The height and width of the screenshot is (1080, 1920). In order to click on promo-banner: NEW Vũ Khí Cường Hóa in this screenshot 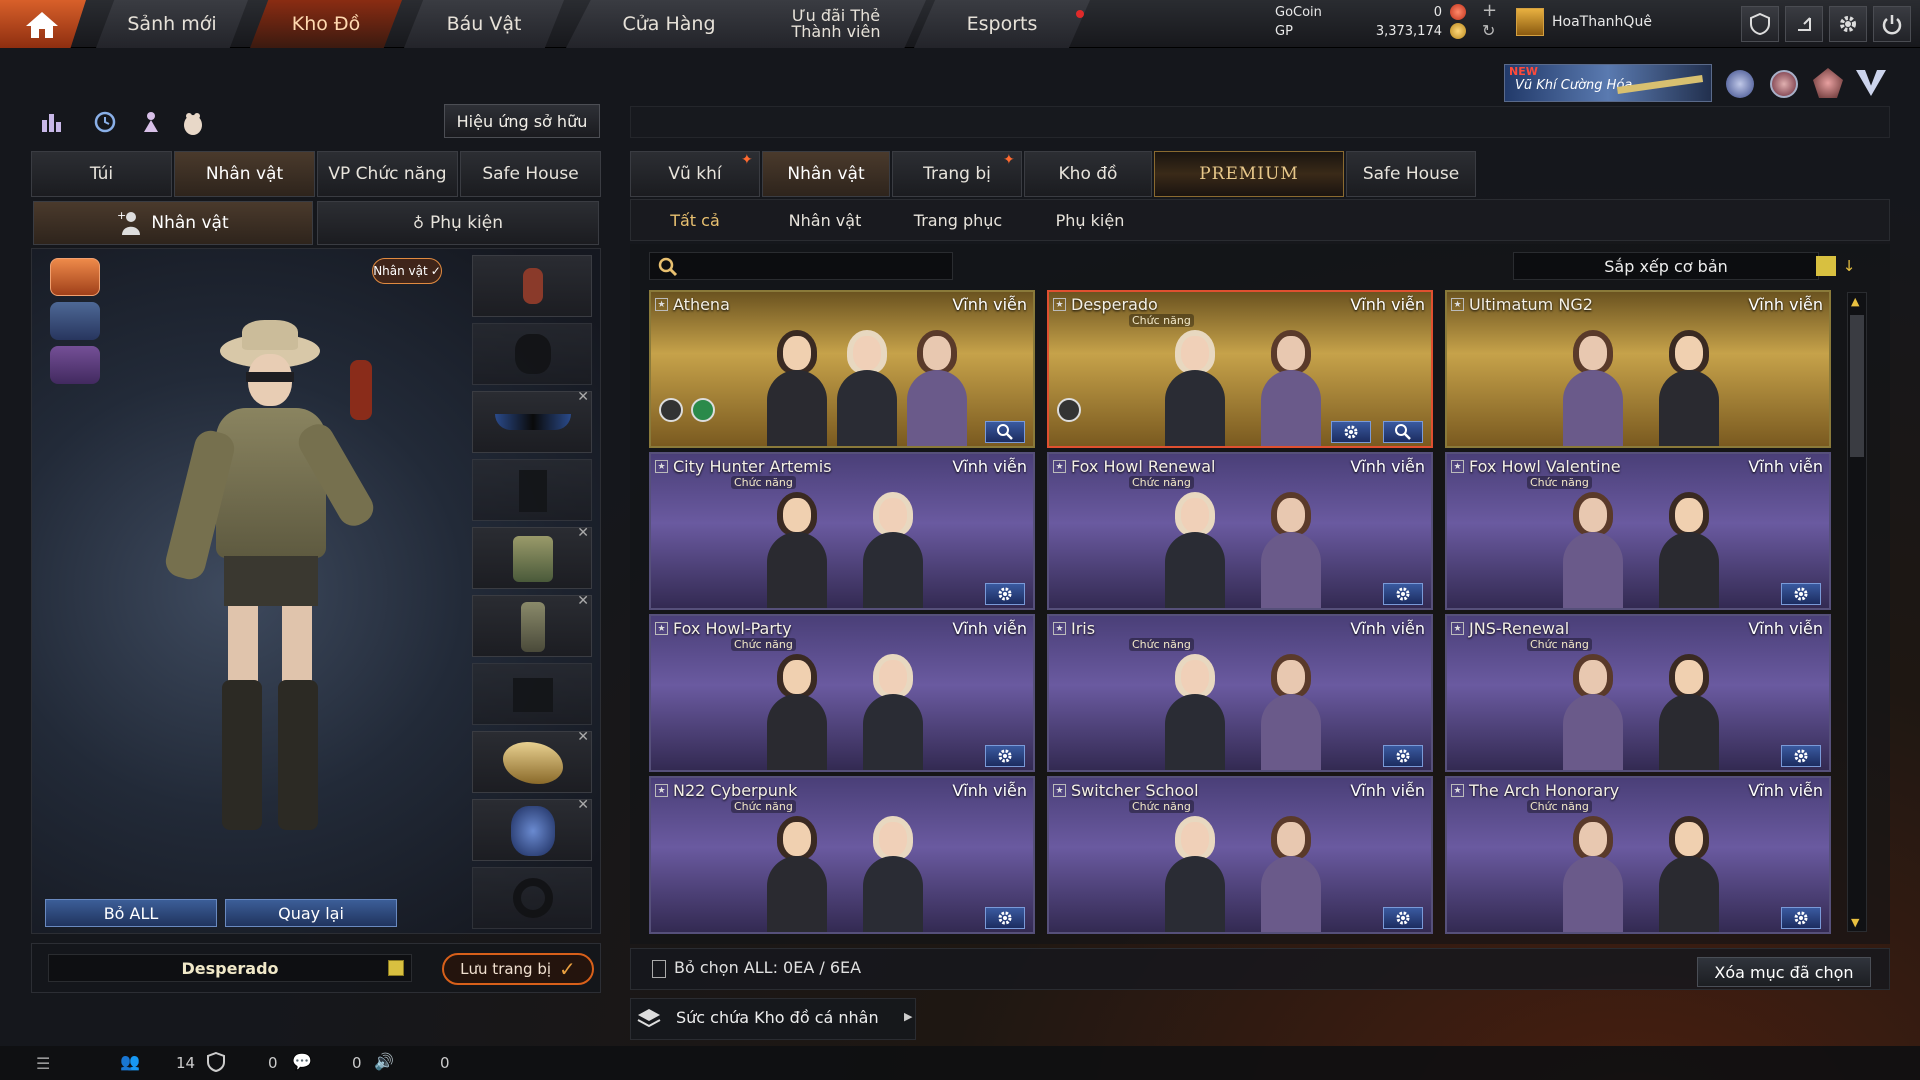, I will do `click(1608, 83)`.